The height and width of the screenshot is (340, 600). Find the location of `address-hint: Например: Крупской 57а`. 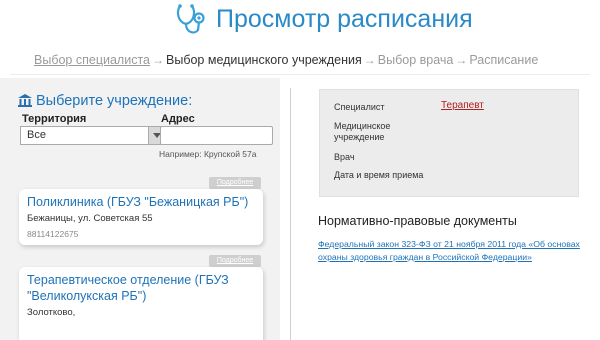

address-hint: Например: Крупской 57а is located at coordinates (208, 154).